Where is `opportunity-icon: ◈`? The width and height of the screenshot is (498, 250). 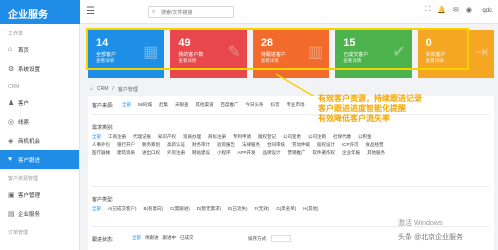
opportunity-icon: ◈ is located at coordinates (11, 141).